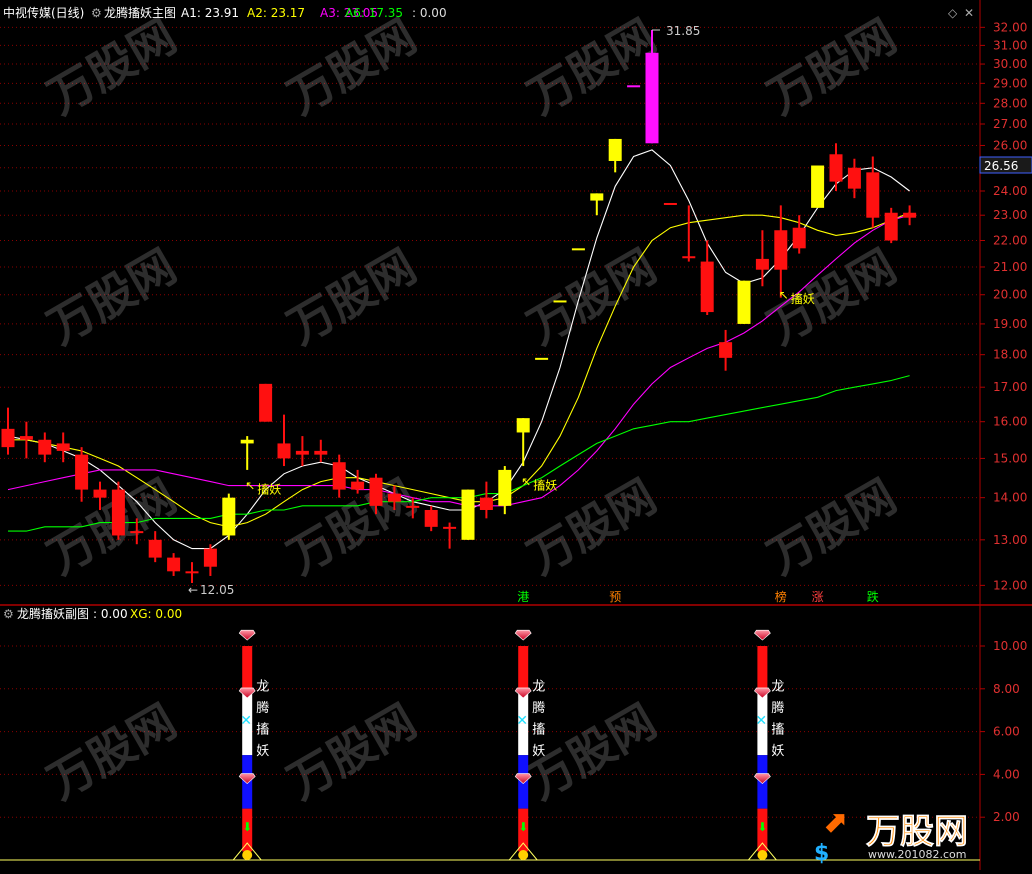 This screenshot has height=874, width=1032. What do you see at coordinates (217, 590) in the screenshot?
I see `low-price-label: 12.05` at bounding box center [217, 590].